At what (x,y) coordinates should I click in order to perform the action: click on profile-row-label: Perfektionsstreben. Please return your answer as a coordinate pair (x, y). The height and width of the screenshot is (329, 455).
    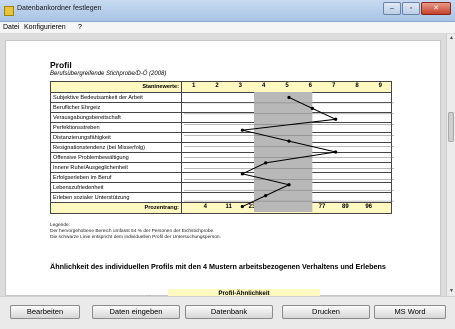
    Looking at the image, I should click on (116, 127).